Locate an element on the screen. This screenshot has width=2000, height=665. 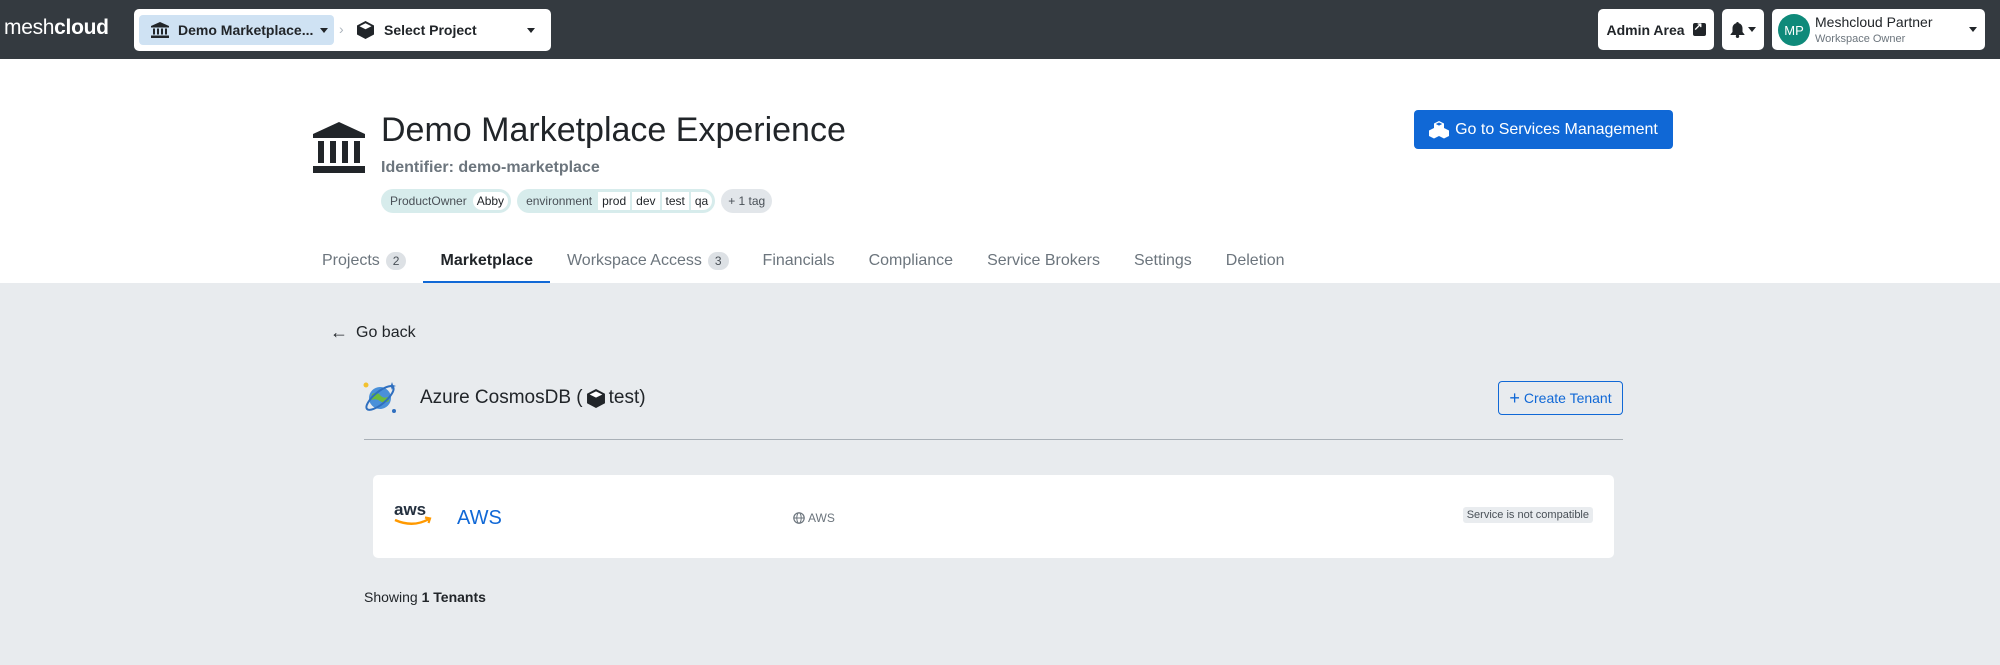
tag-value: qa is located at coordinates (701, 201).